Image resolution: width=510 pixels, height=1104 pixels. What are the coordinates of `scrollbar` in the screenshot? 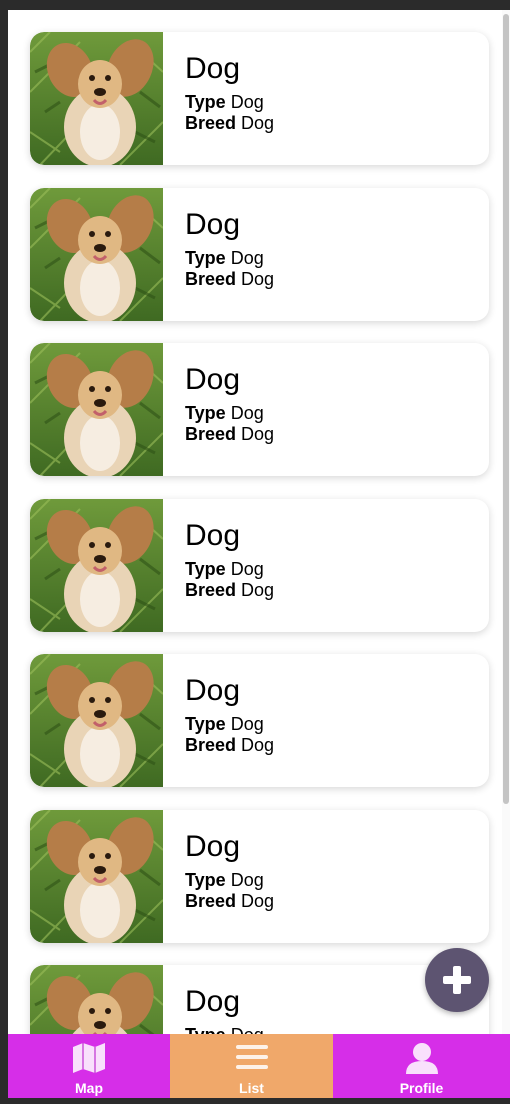 It's located at (506, 522).